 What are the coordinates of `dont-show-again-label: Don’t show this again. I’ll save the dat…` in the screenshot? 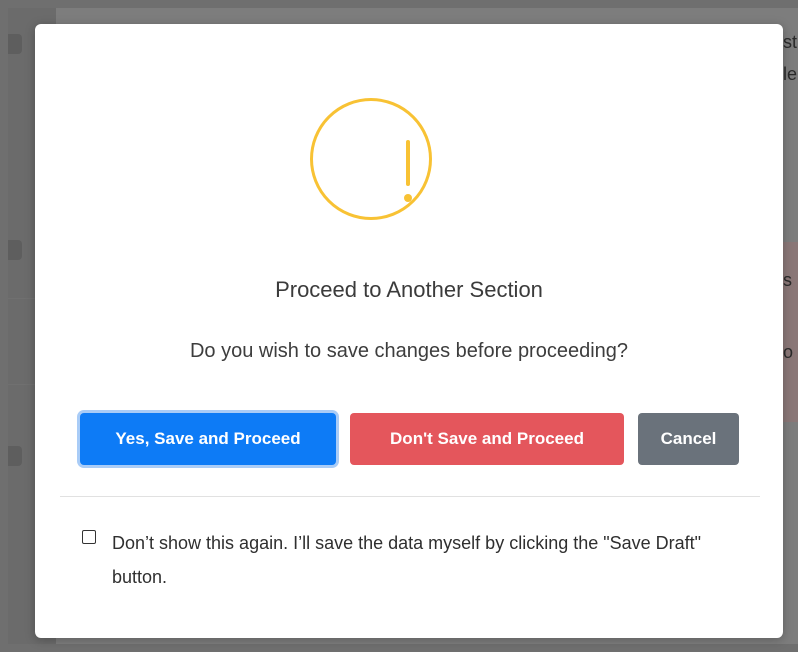 It's located at (422, 560).